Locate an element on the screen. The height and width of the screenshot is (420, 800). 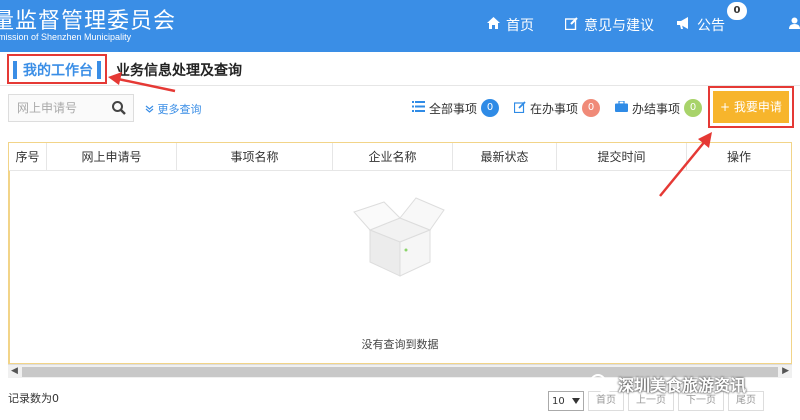
plus-icon: + is located at coordinates (727, 107).